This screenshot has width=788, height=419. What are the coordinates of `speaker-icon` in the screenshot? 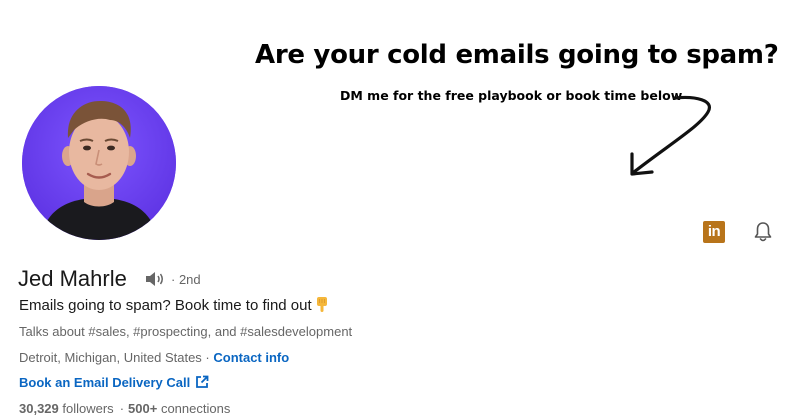 It's located at (155, 279).